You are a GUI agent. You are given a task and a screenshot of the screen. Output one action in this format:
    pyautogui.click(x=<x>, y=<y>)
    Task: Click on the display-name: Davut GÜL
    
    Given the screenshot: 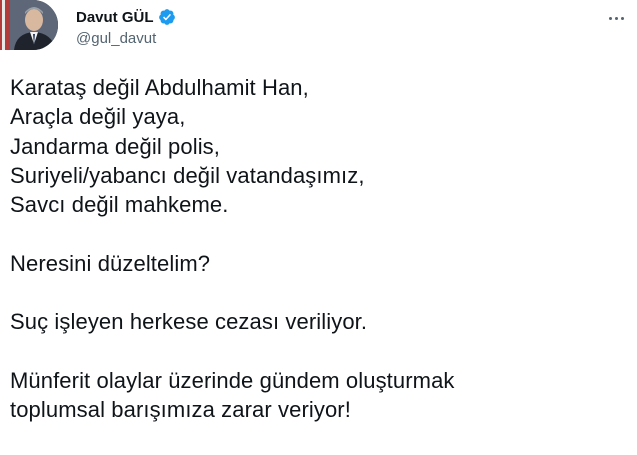 What is the action you would take?
    pyautogui.click(x=115, y=17)
    